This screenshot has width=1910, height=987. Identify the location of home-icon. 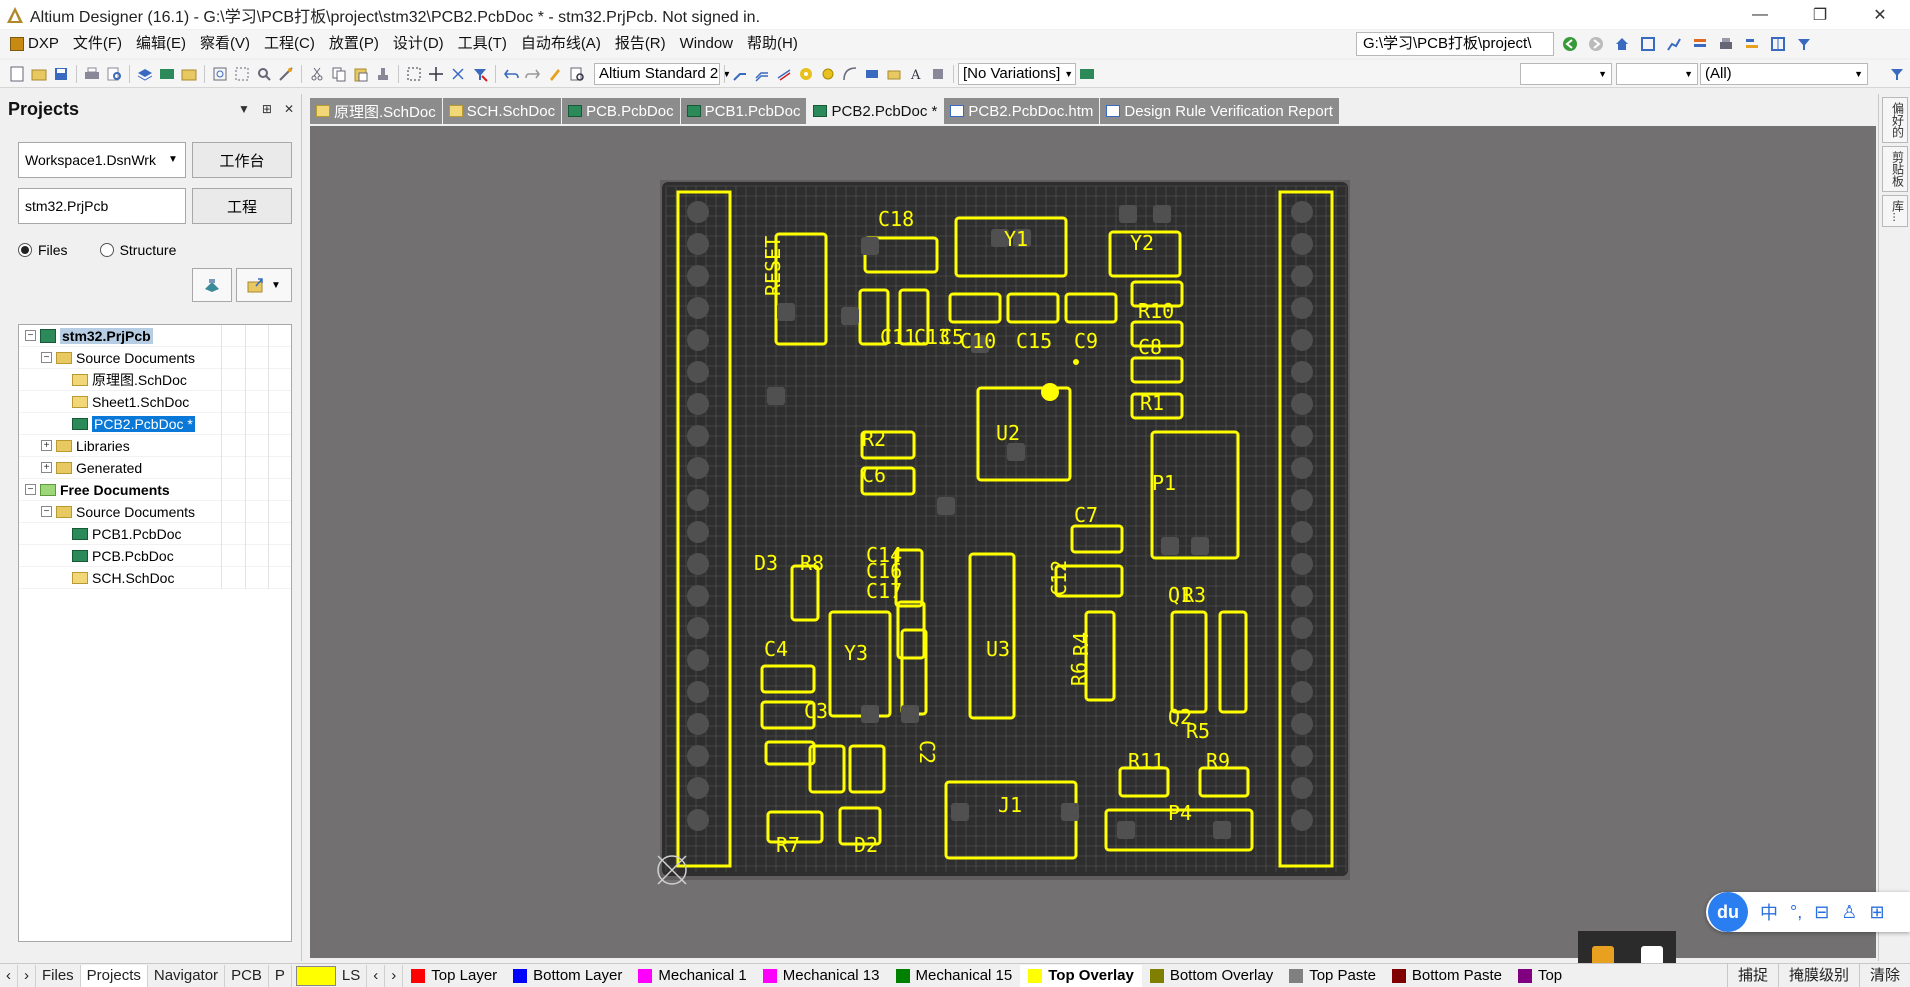
(1622, 44).